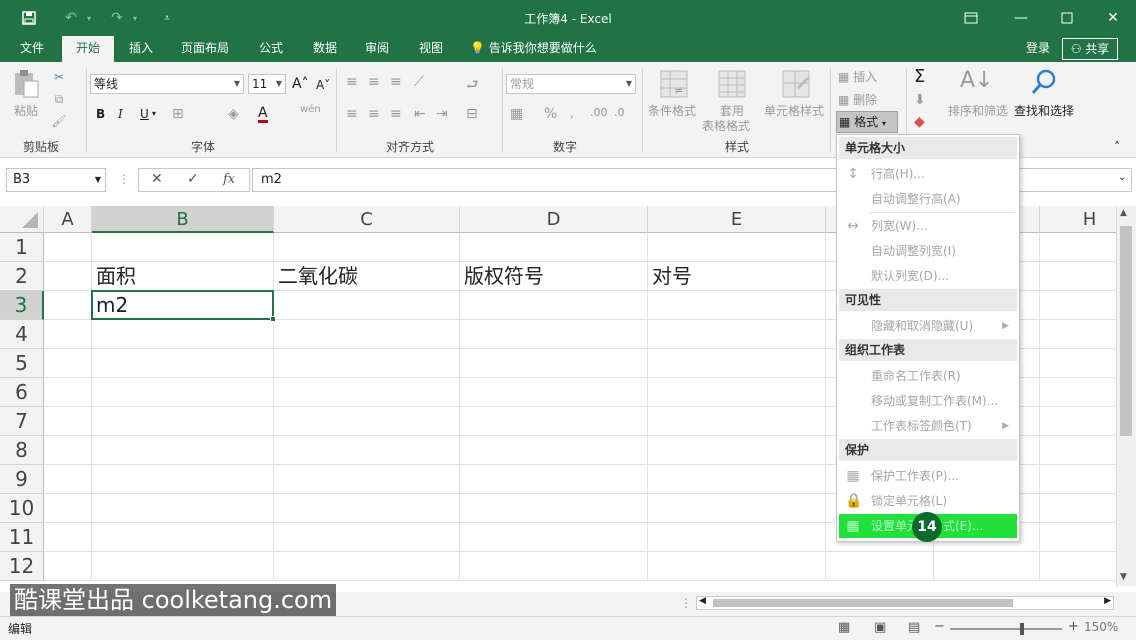 This screenshot has height=640, width=1136. What do you see at coordinates (68, 421) in the screenshot?
I see `cell-a7` at bounding box center [68, 421].